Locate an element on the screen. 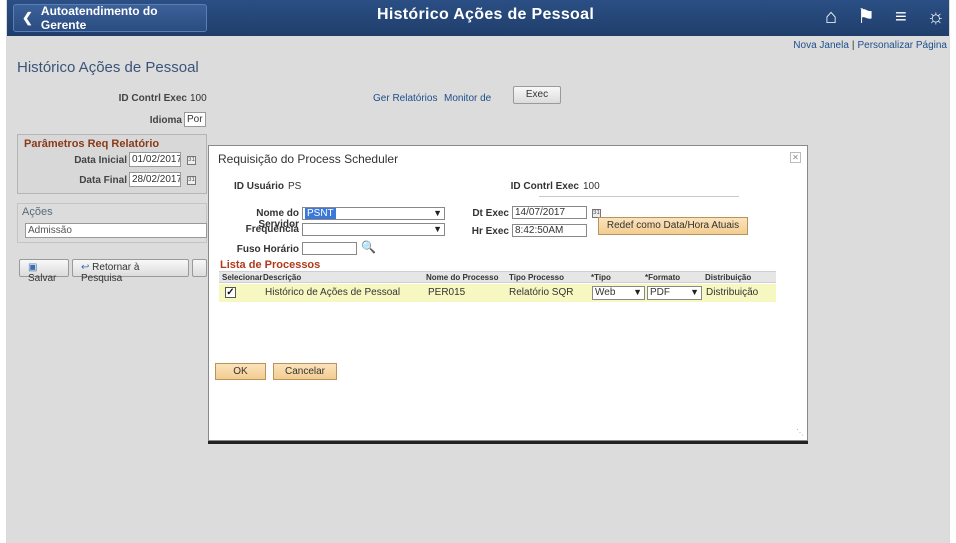 This screenshot has width=956, height=543. column-header: Distribuição is located at coordinates (728, 277).